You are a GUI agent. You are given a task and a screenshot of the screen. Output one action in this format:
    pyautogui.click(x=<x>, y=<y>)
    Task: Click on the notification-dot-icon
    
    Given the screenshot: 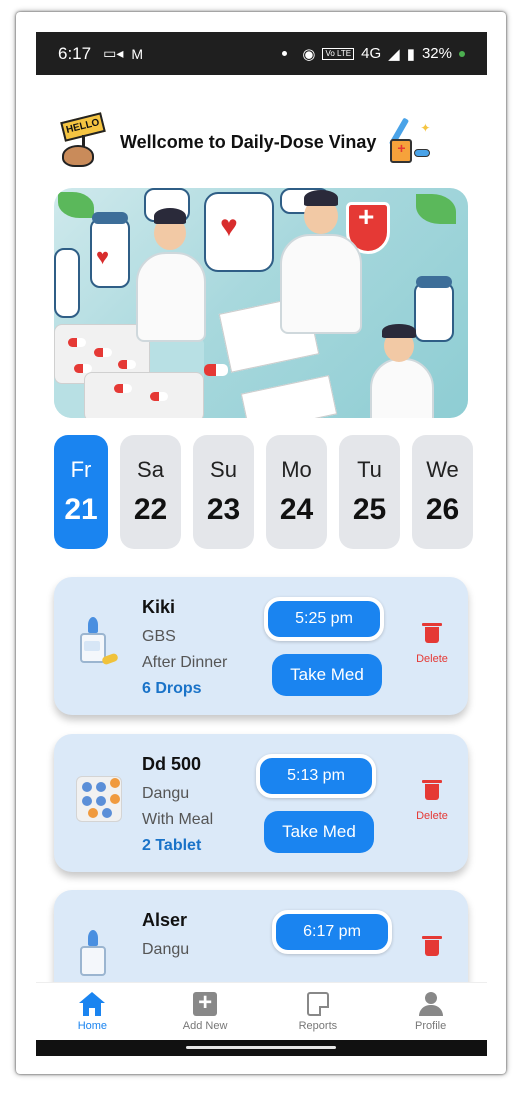 What is the action you would take?
    pyautogui.click(x=285, y=53)
    